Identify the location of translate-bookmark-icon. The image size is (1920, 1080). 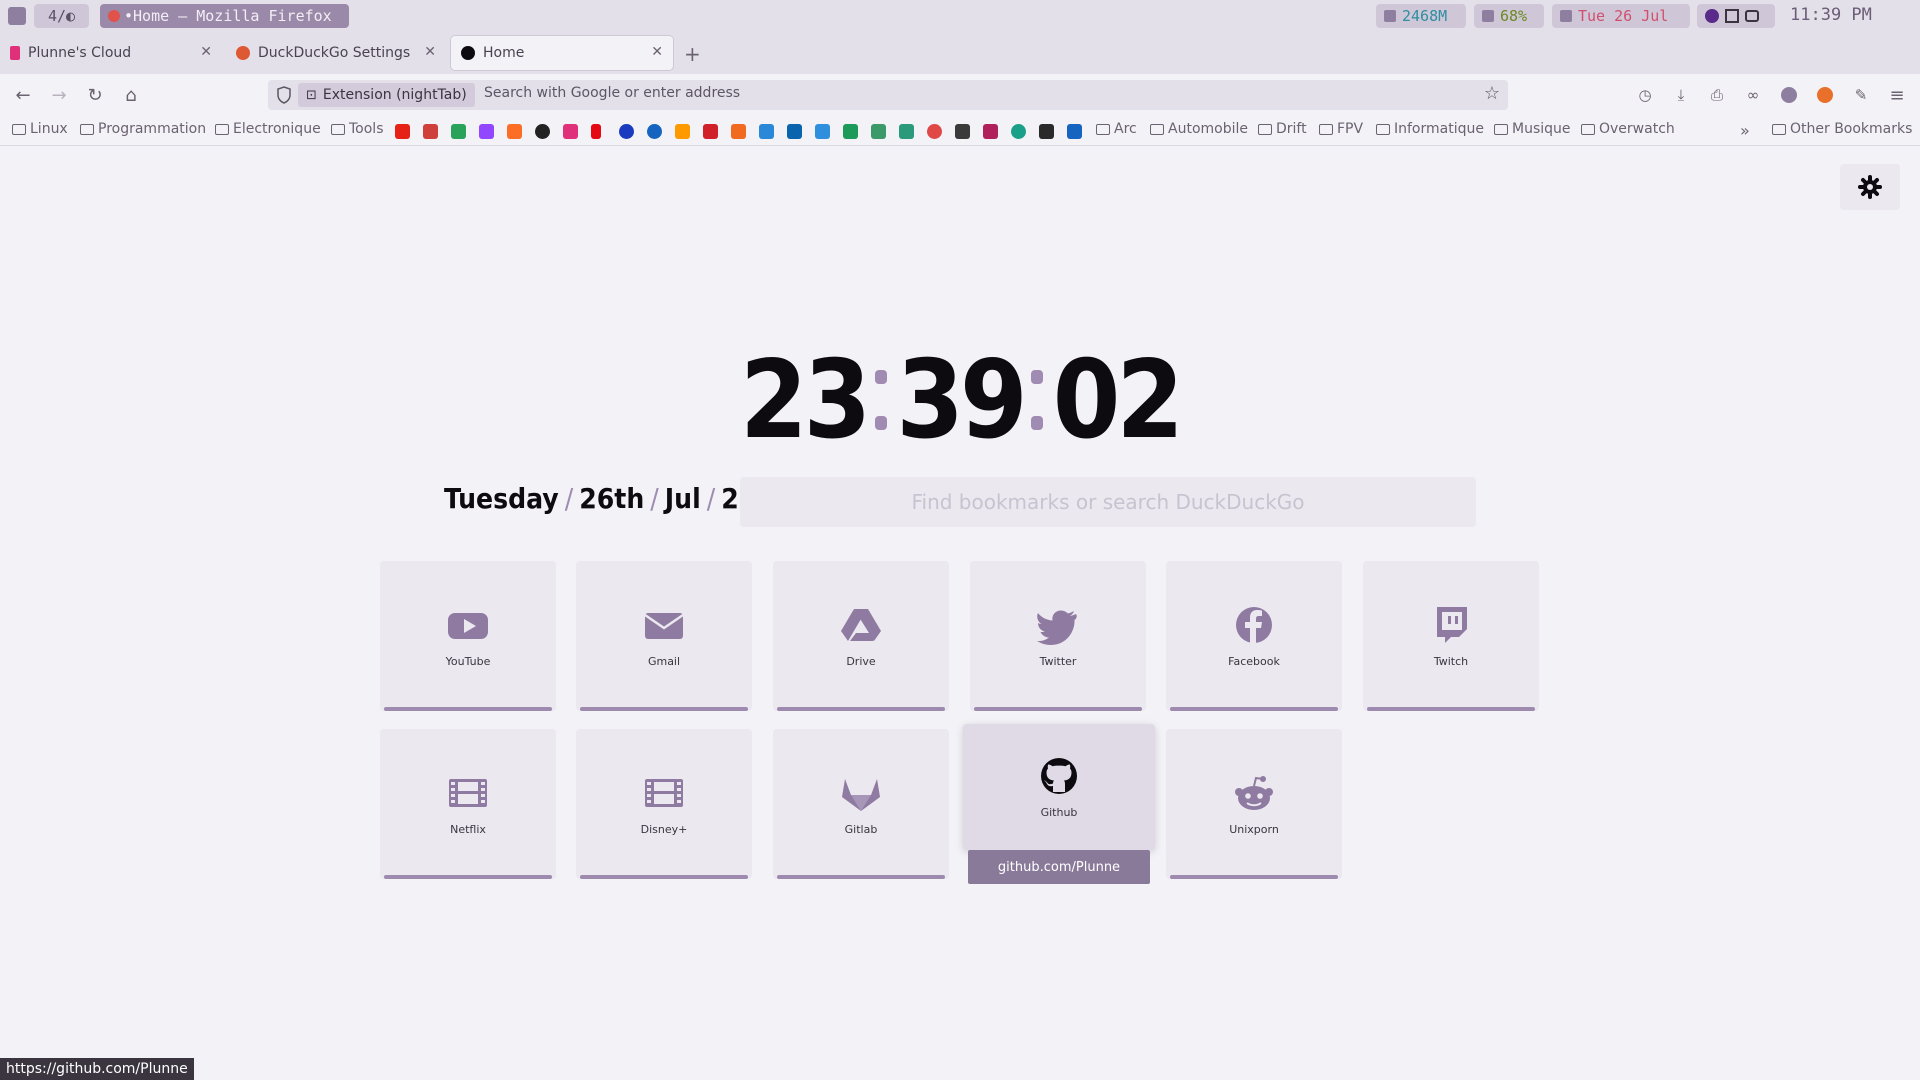
(766, 131).